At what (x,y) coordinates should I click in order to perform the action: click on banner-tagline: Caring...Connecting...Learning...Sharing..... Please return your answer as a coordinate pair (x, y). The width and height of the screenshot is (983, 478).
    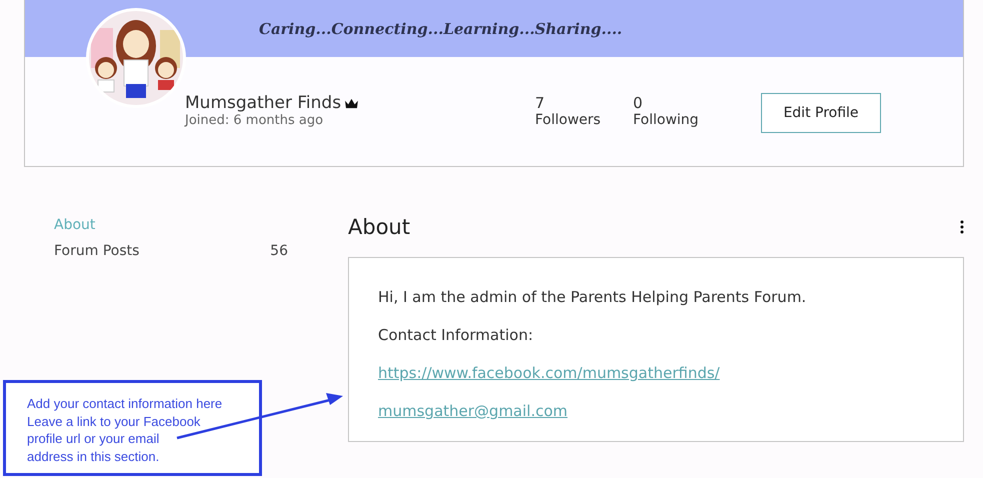
    Looking at the image, I should click on (440, 29).